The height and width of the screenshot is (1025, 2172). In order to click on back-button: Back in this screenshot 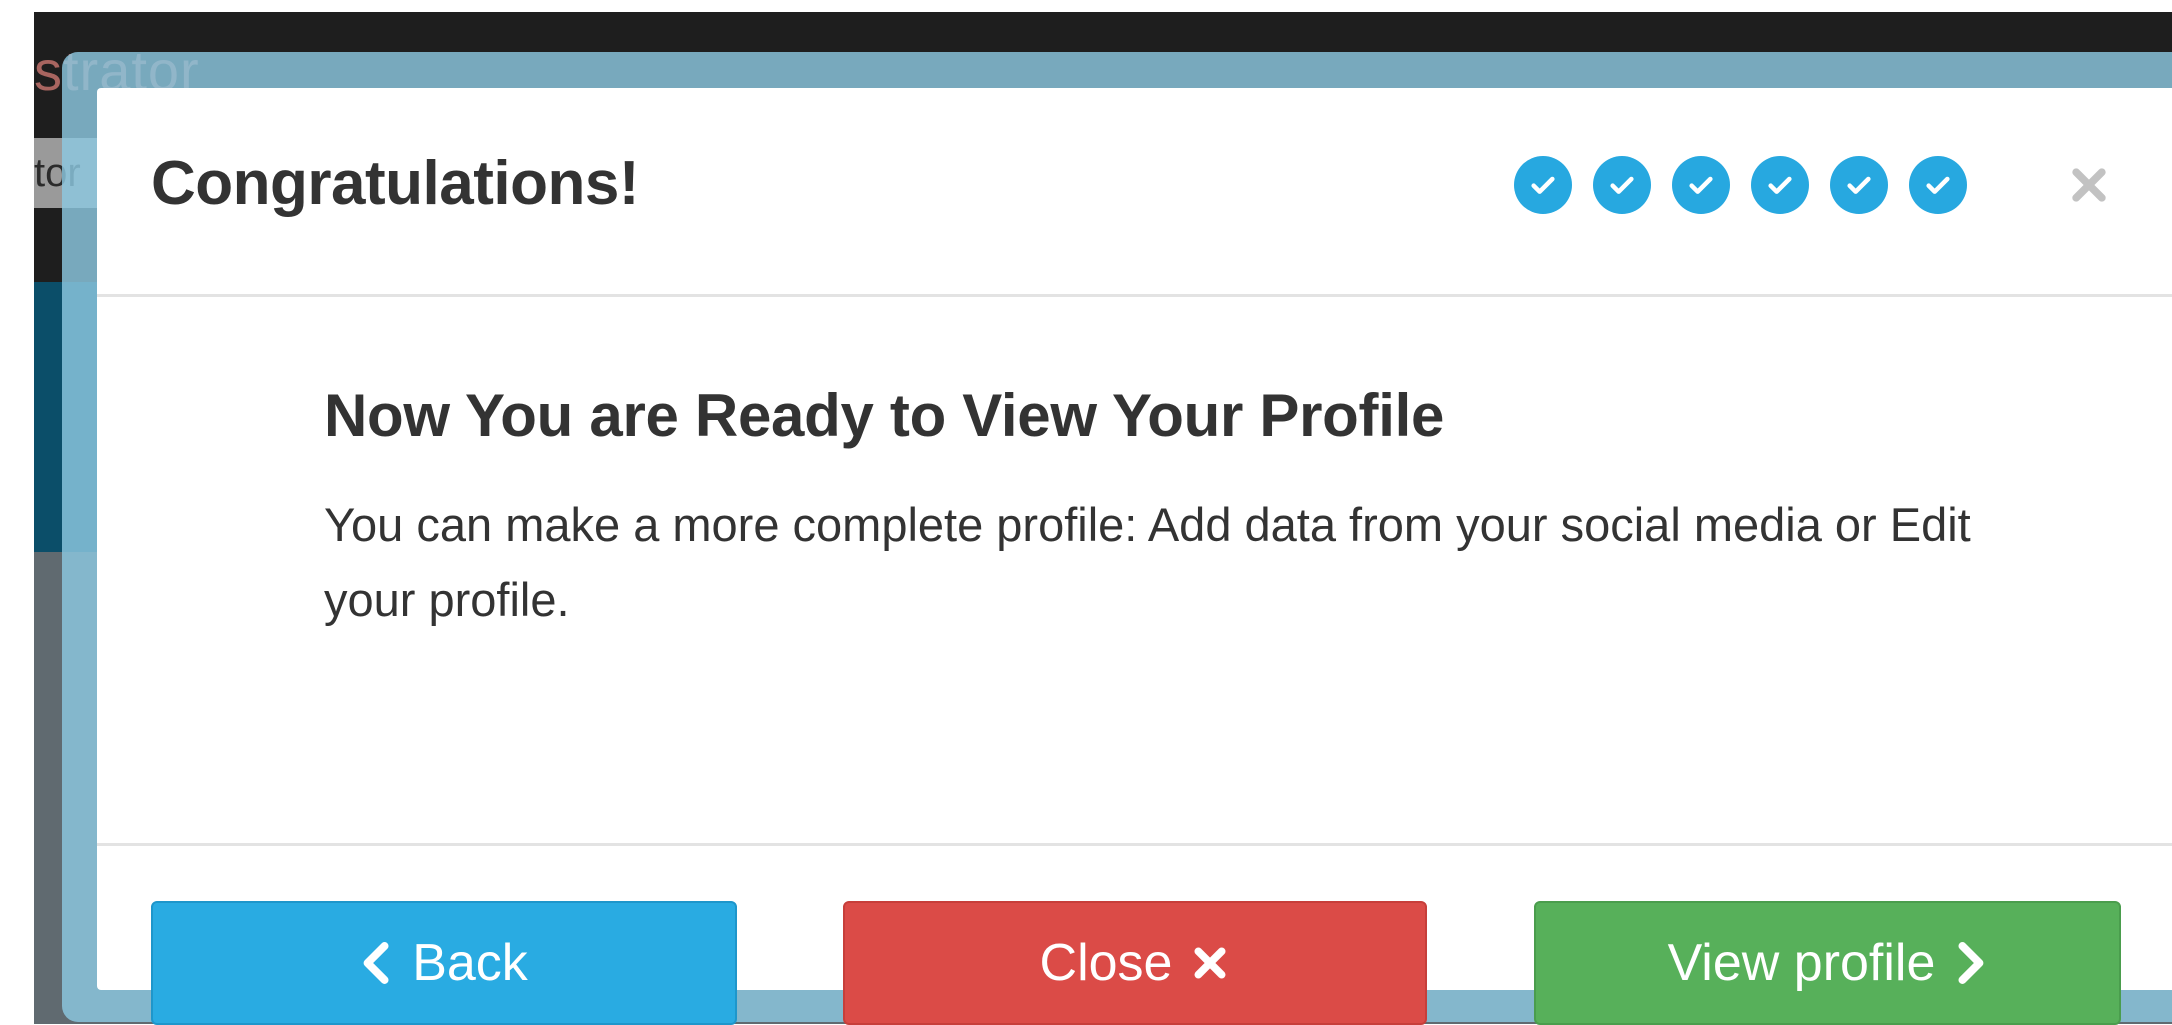, I will do `click(444, 963)`.